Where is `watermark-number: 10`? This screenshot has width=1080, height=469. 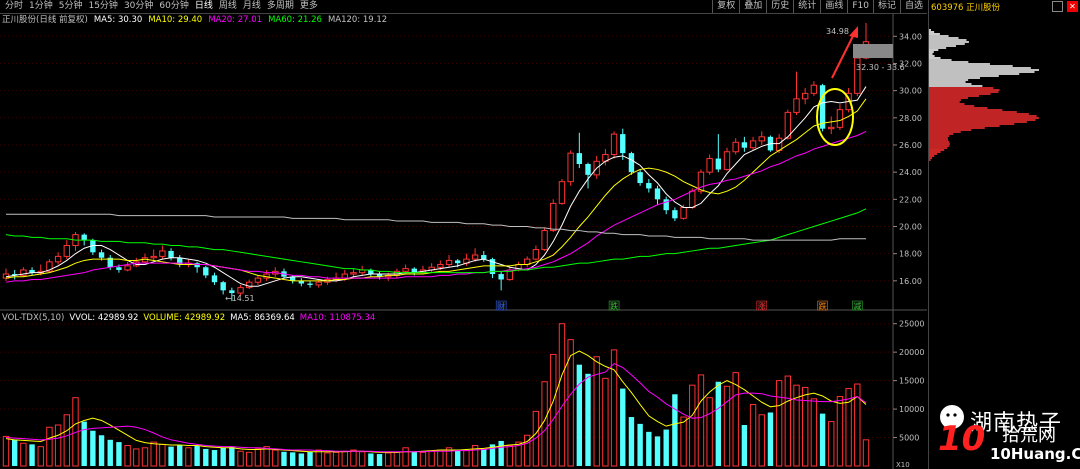
watermark-number: 10 is located at coordinates (962, 439).